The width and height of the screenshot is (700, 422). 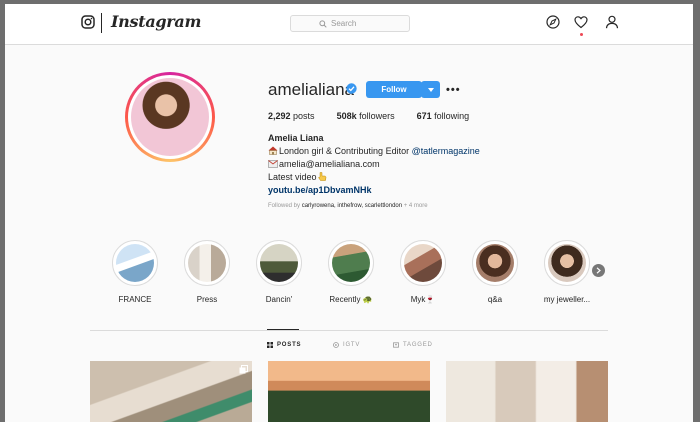 I want to click on followed-by-prefix: Followed by, so click(x=285, y=206).